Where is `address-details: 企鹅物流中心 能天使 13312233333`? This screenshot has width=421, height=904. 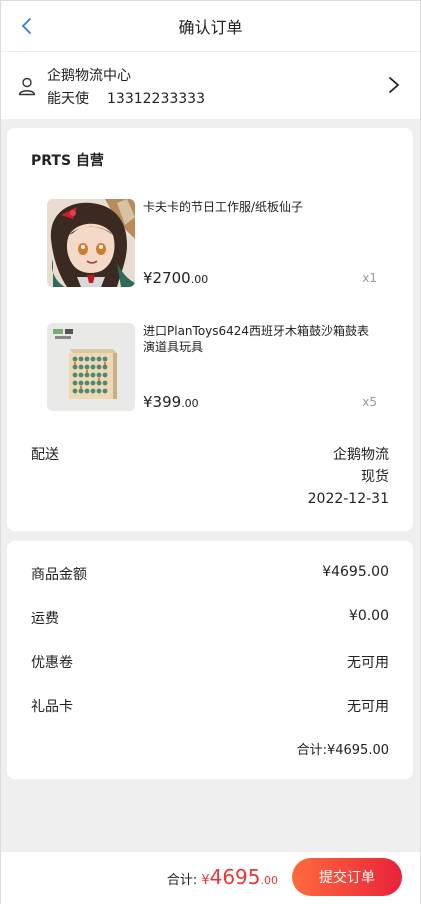 address-details: 企鹅物流中心 能天使 13312233333 is located at coordinates (126, 88).